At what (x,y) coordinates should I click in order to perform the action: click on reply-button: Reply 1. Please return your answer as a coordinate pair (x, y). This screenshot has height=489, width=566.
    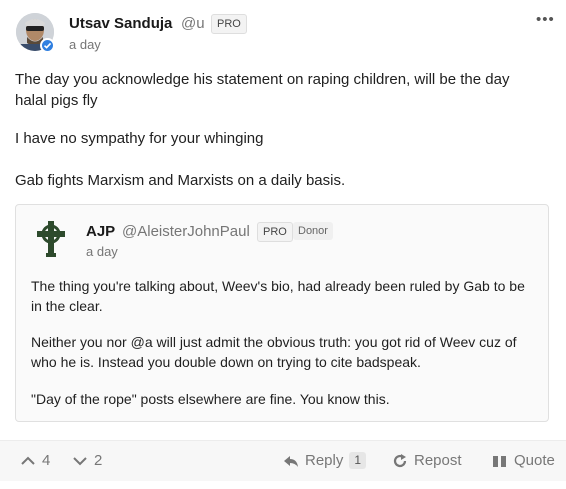
    Looking at the image, I should click on (325, 460).